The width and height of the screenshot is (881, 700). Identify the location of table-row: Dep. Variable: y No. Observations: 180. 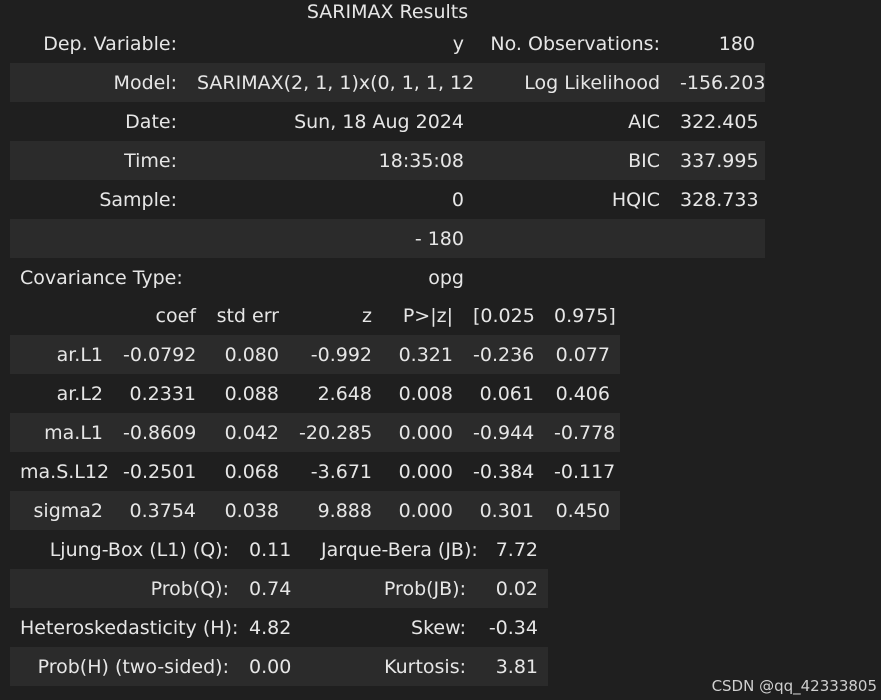
(387, 43).